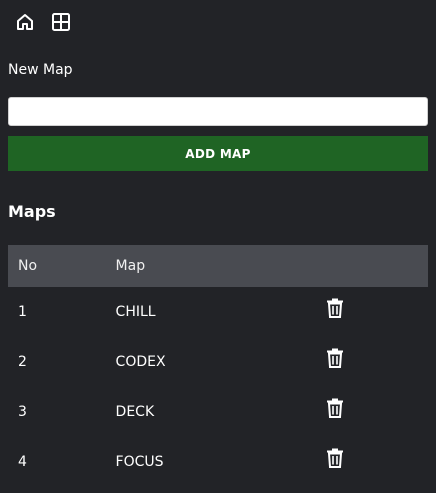 The width and height of the screenshot is (436, 493). Describe the element at coordinates (130, 266) in the screenshot. I see `column-header-map: Map` at that location.